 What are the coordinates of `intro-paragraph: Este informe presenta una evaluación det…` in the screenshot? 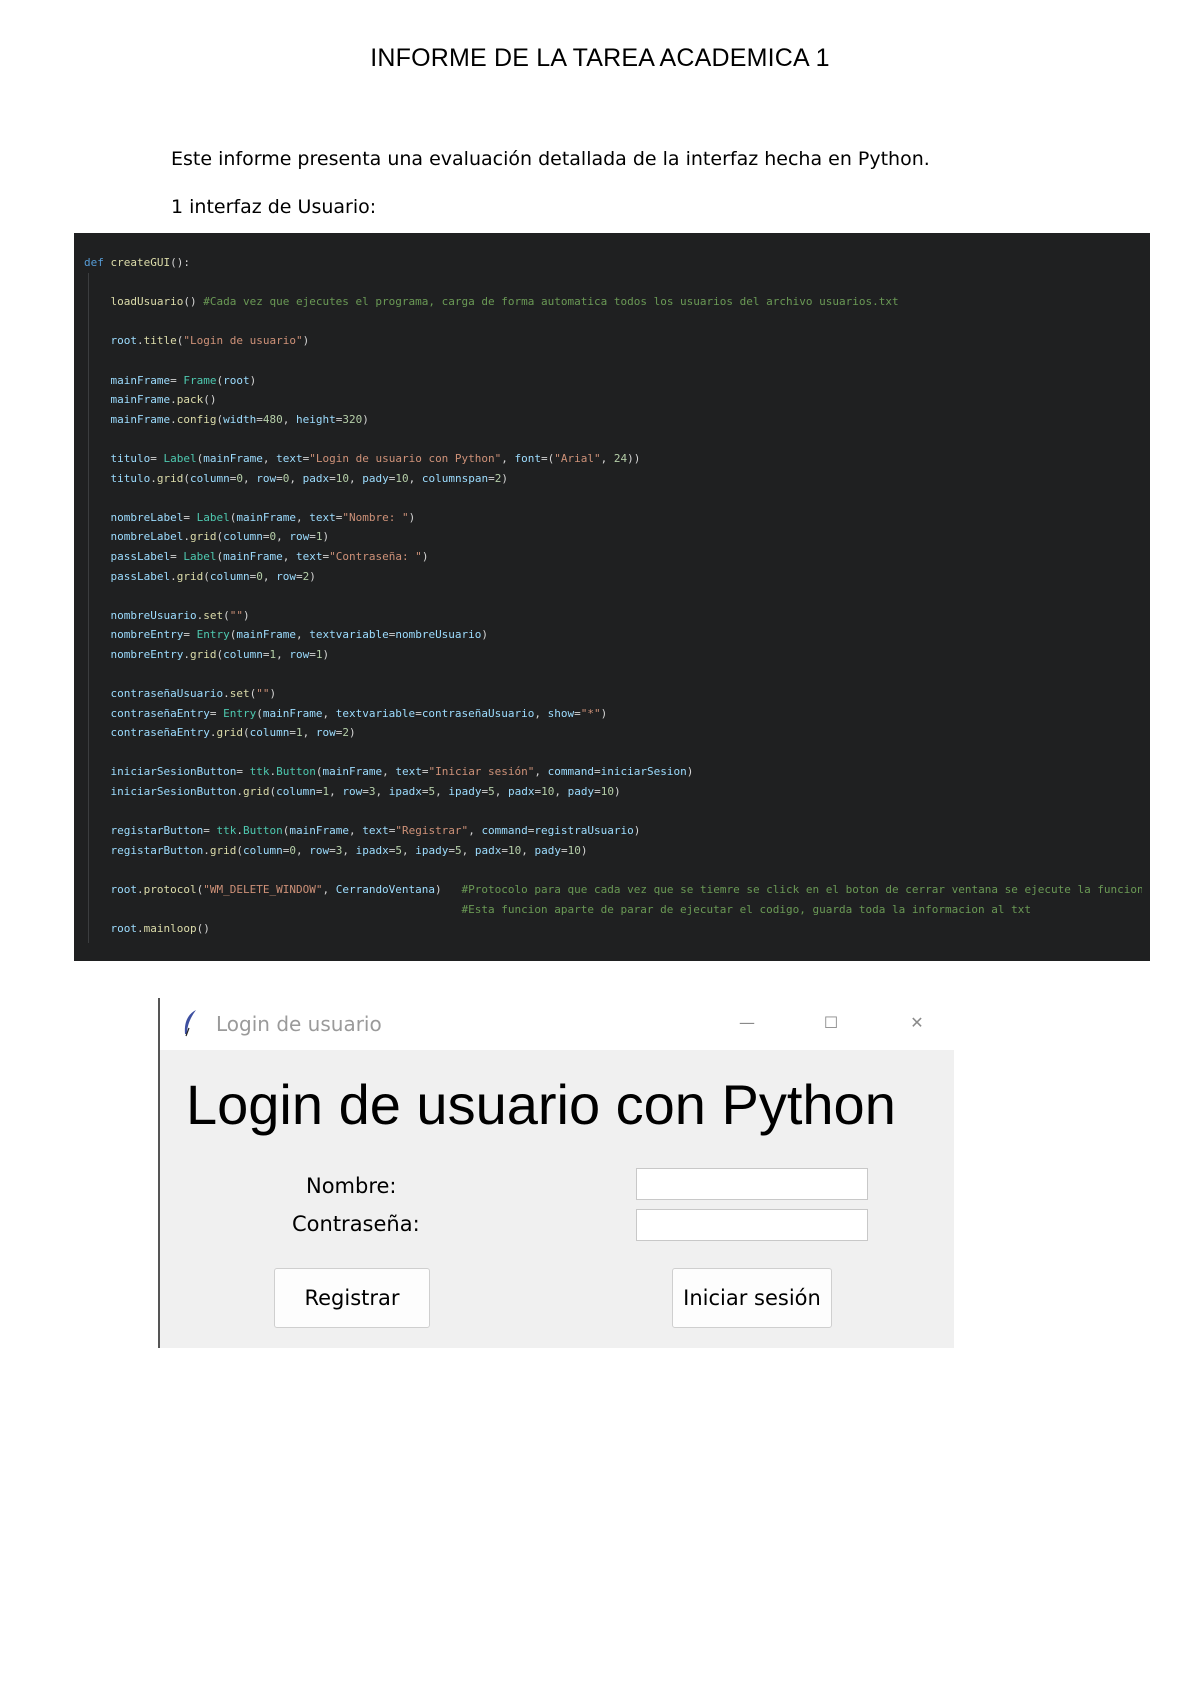 It's located at (550, 159).